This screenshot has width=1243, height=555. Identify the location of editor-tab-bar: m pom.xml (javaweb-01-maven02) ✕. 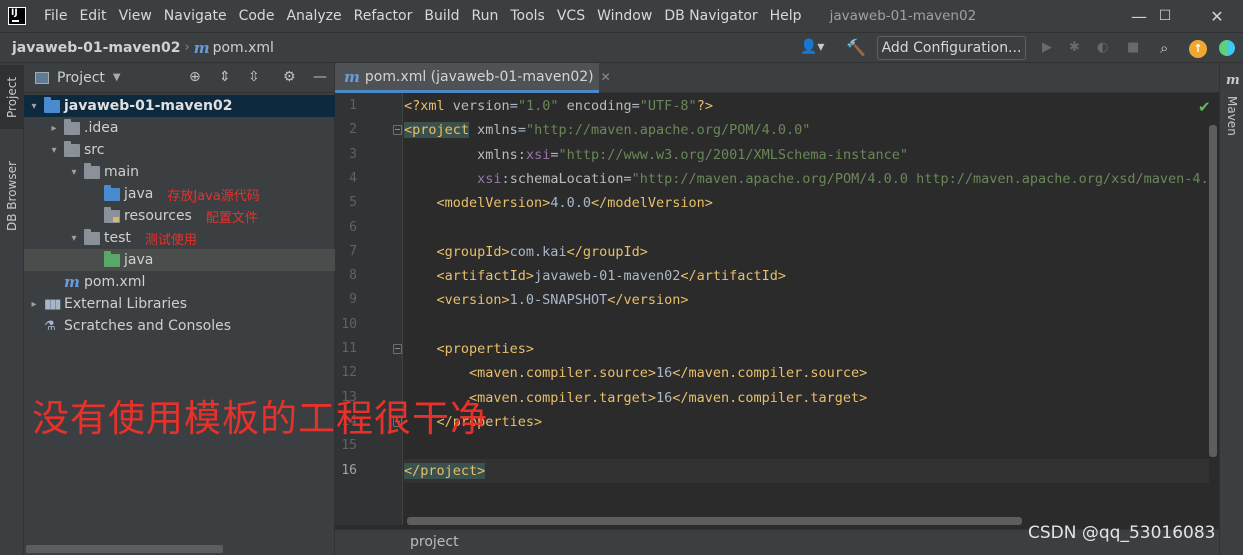
(777, 78).